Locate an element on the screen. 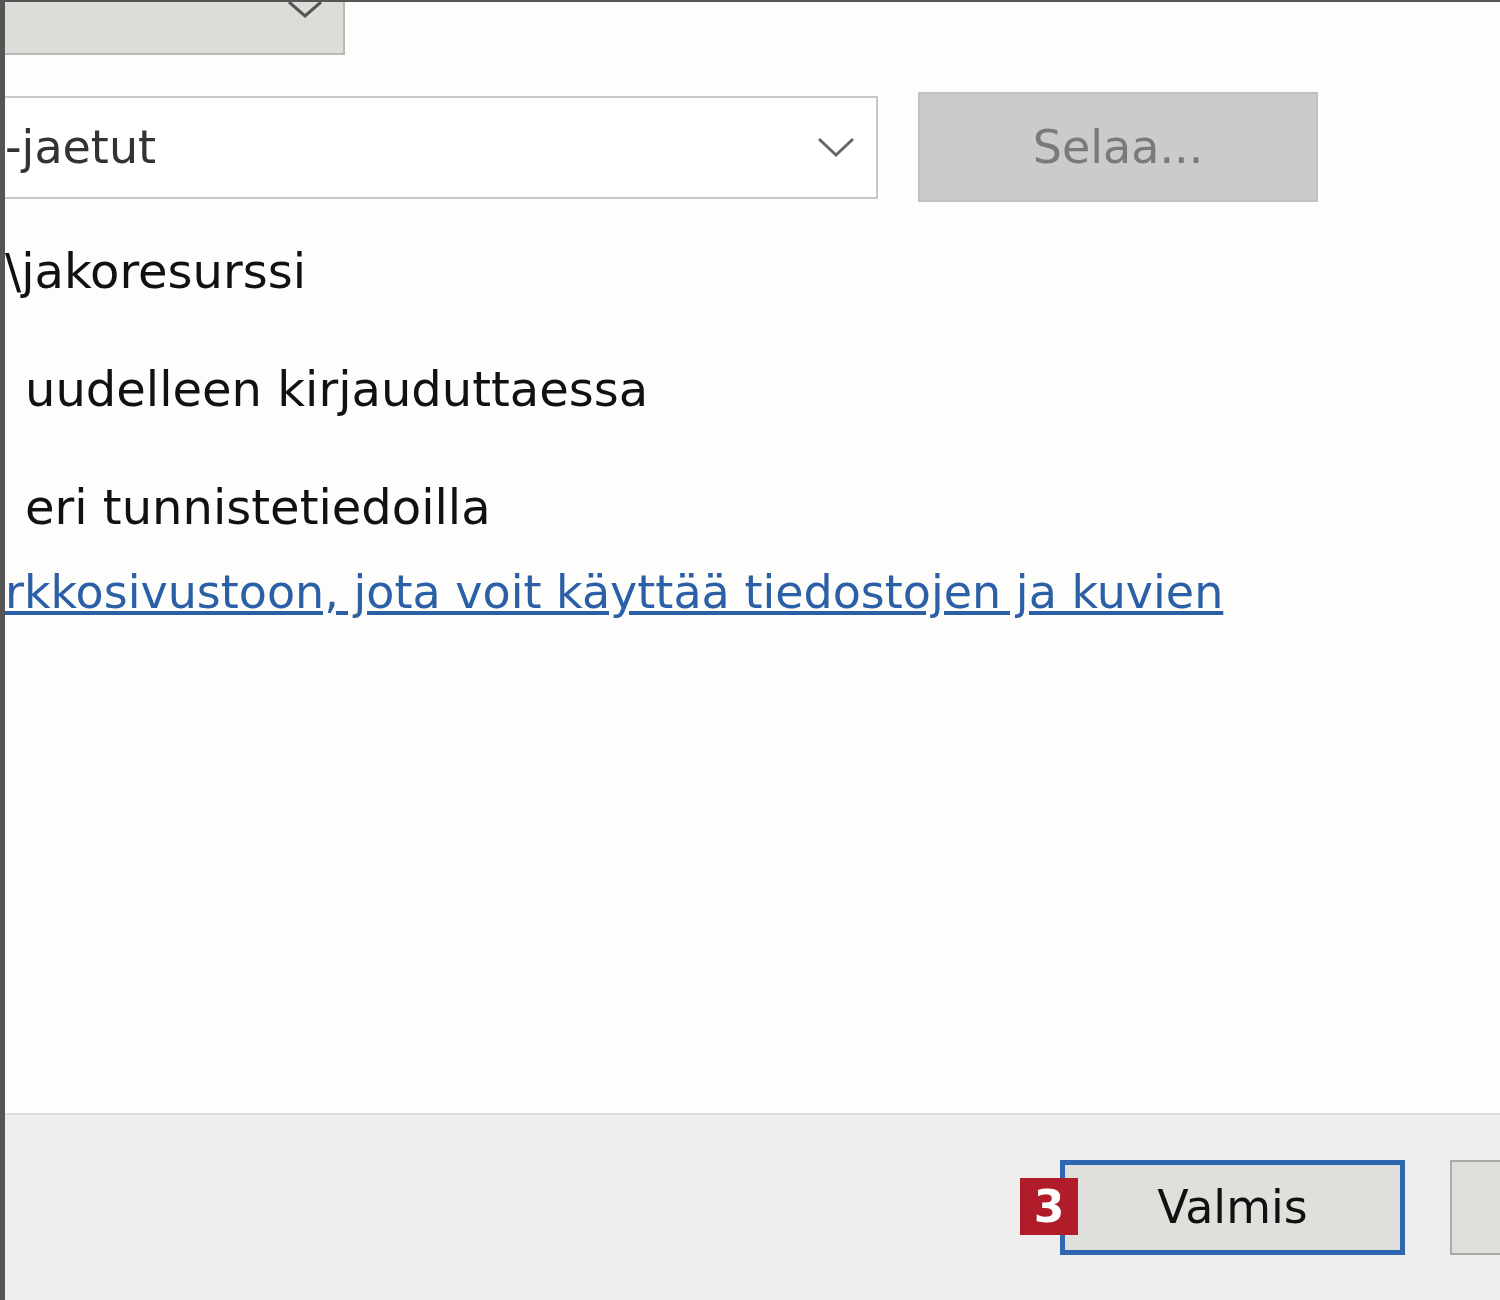 The height and width of the screenshot is (1300, 1500). step-marker: 3 is located at coordinates (1049, 1206).